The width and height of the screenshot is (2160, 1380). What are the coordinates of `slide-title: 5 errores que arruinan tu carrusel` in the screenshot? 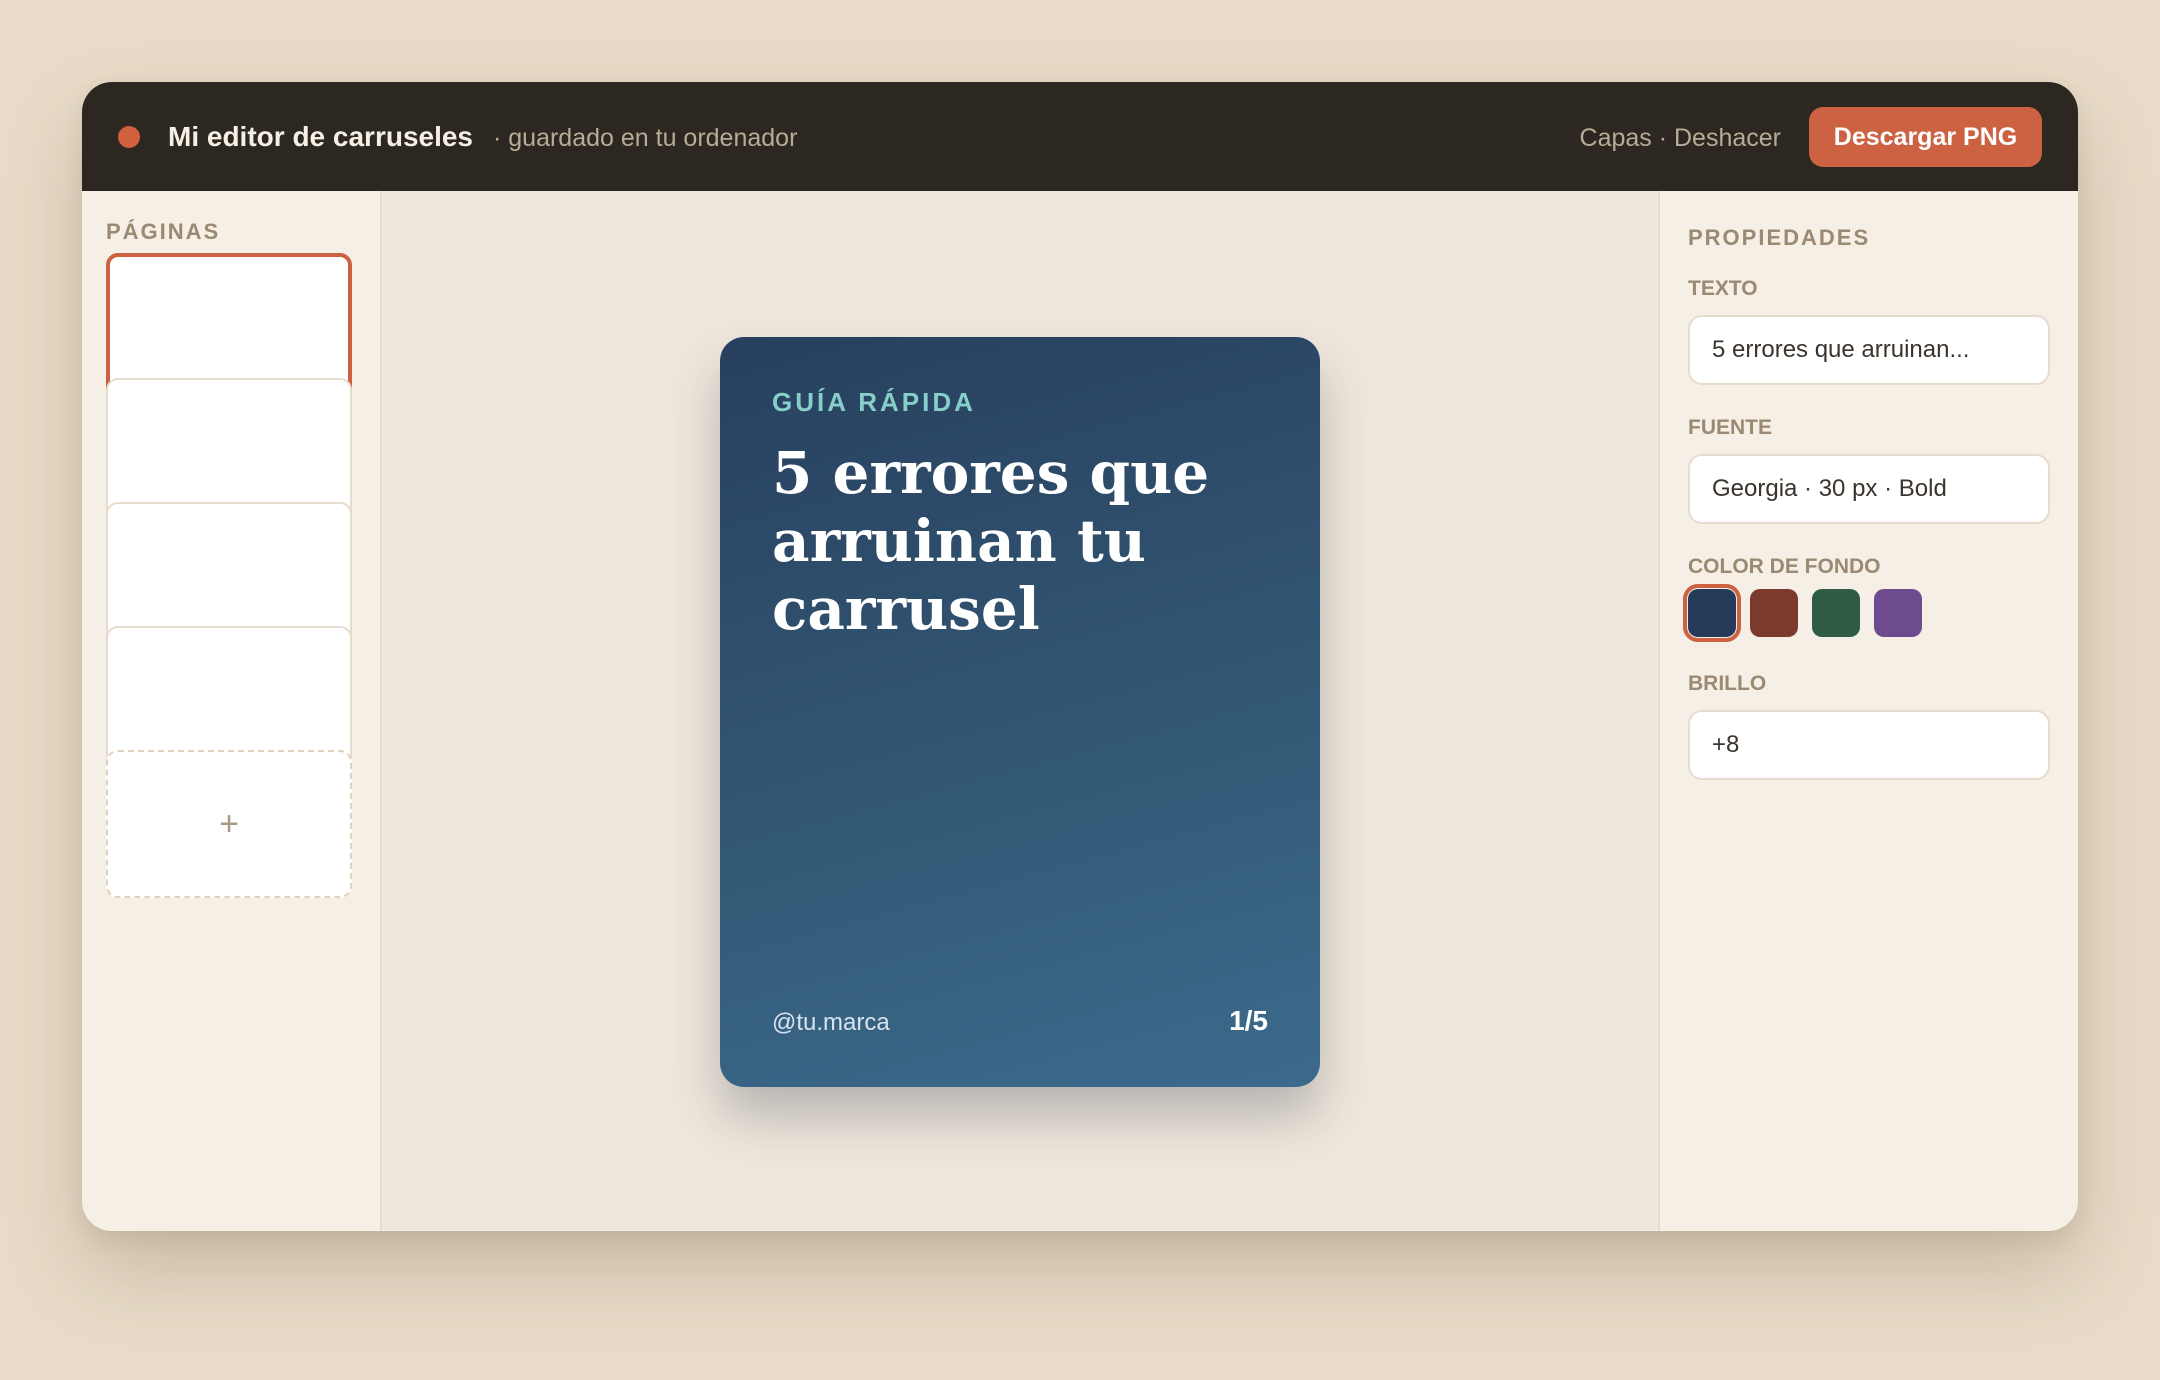 It's located at (1022, 541).